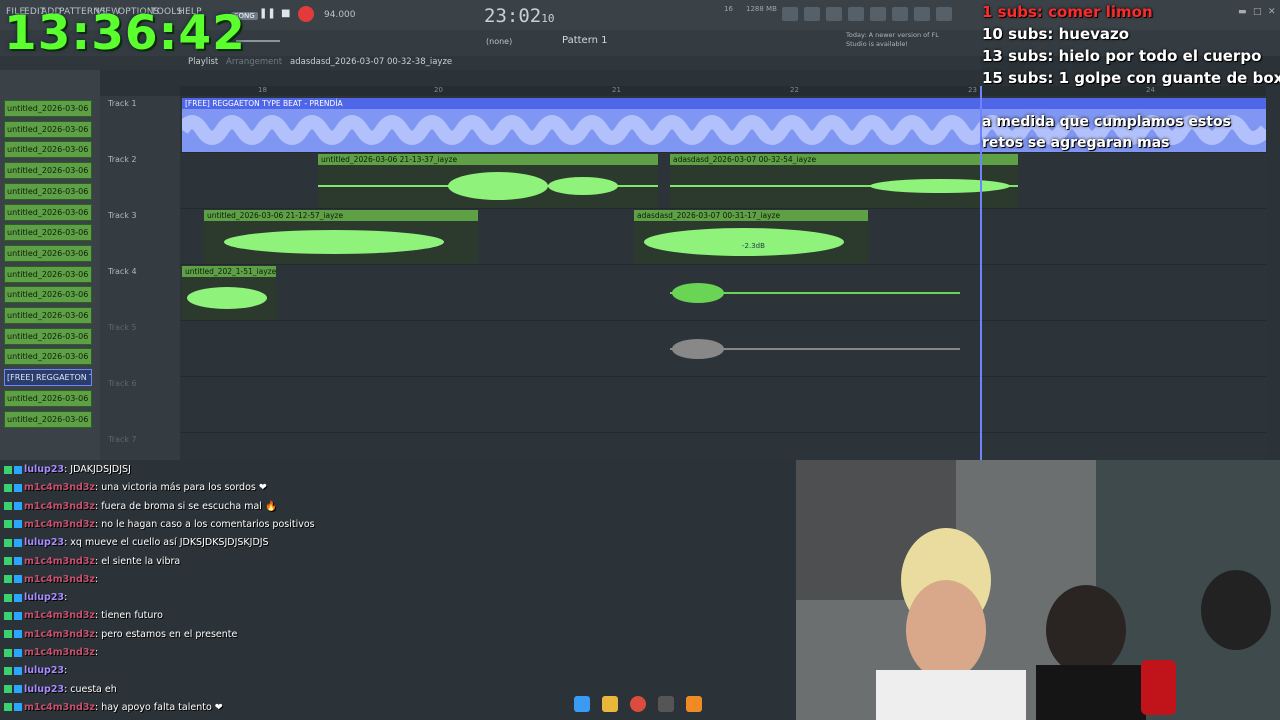 The width and height of the screenshot is (1280, 720). Describe the element at coordinates (790, 14) in the screenshot. I see `cycle-icon` at that location.